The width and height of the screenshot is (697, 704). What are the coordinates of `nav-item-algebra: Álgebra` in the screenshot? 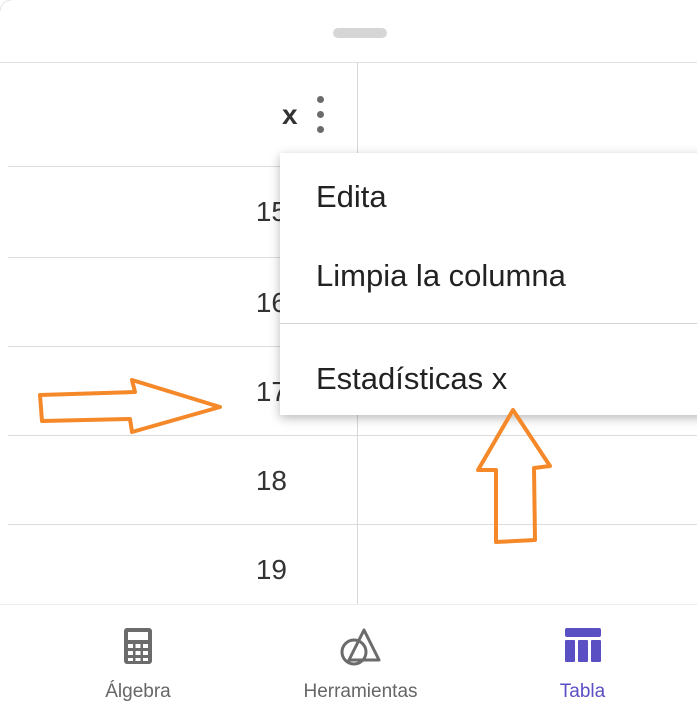 It's located at (138, 654).